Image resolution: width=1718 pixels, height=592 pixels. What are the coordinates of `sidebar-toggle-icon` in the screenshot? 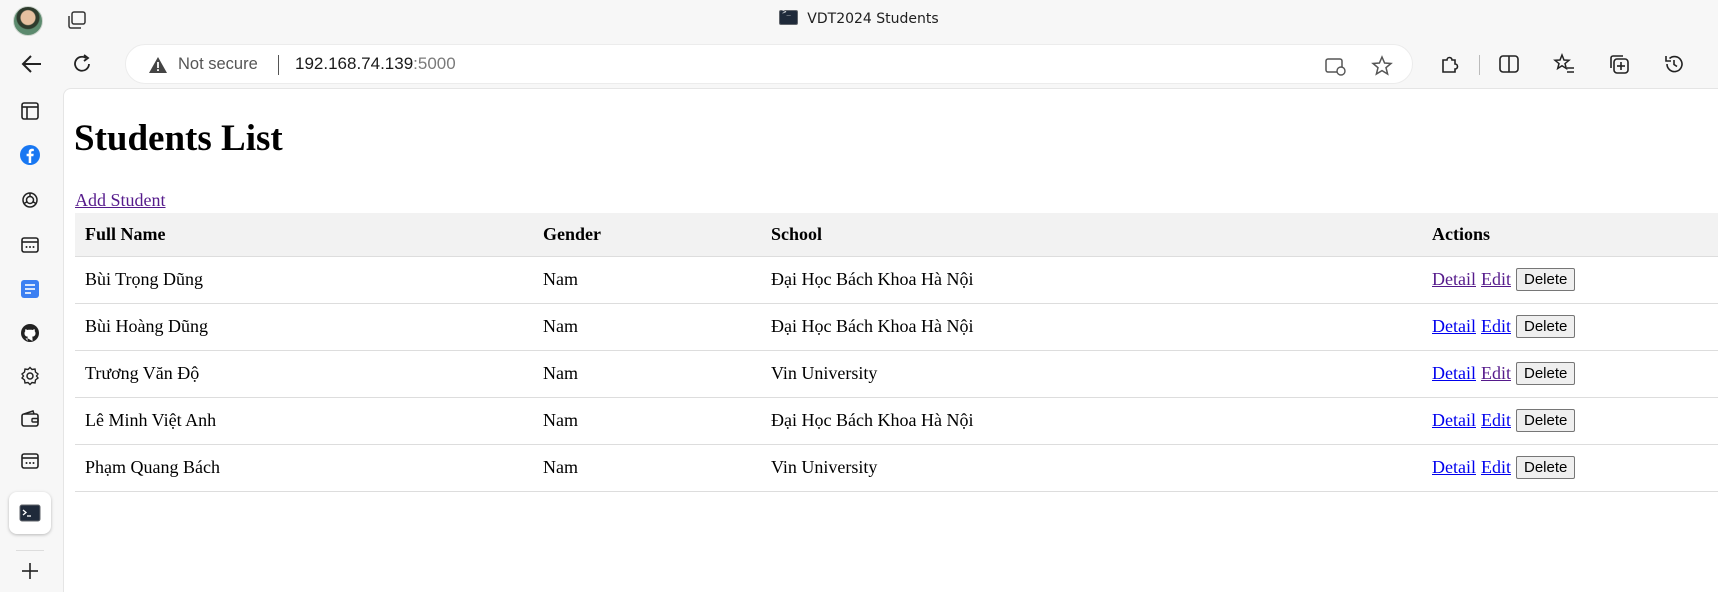 It's located at (30, 111).